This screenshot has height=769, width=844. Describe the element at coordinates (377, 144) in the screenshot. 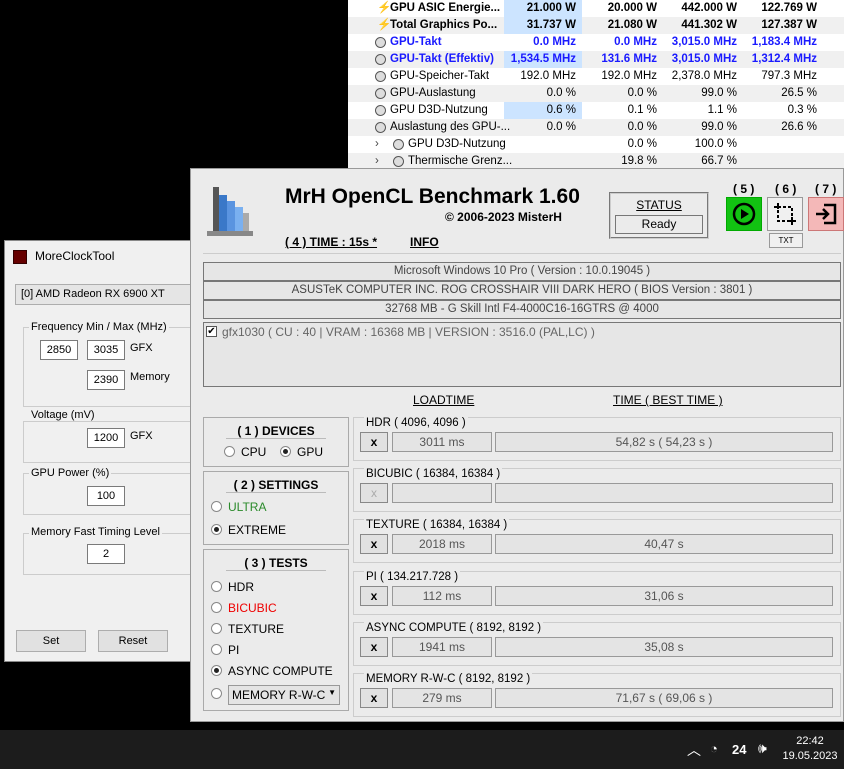

I see `expand-chevron-icon: ›` at that location.